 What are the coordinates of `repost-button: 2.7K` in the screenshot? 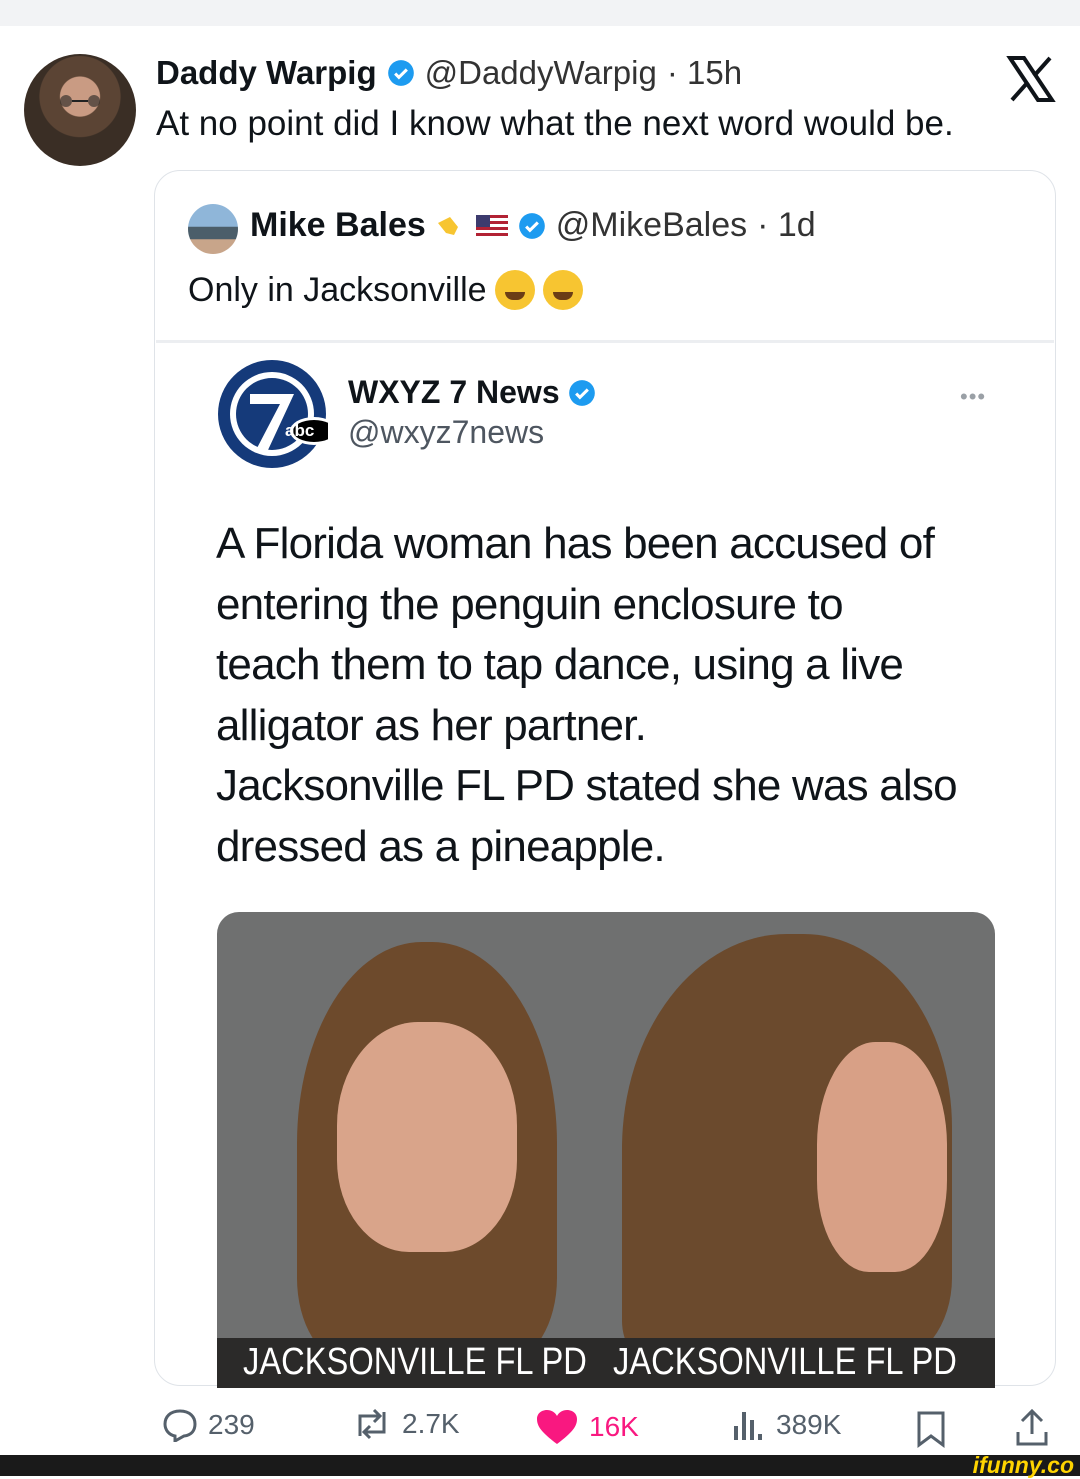 It's located at (406, 1424).